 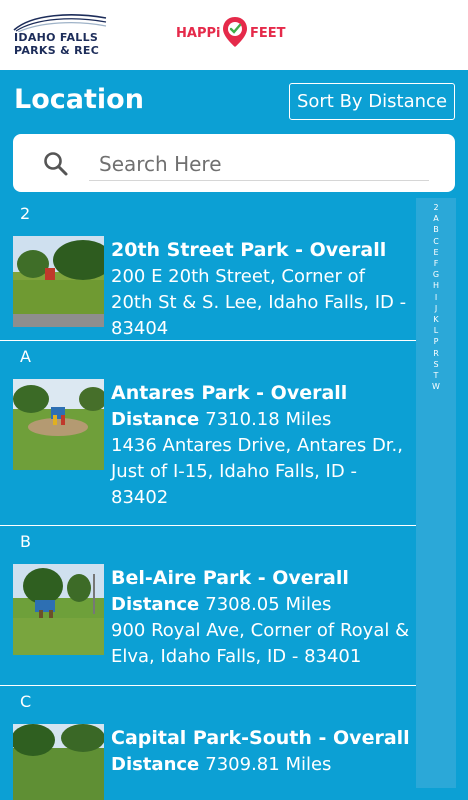 I want to click on logo-text-left: HAPPi, so click(x=198, y=33).